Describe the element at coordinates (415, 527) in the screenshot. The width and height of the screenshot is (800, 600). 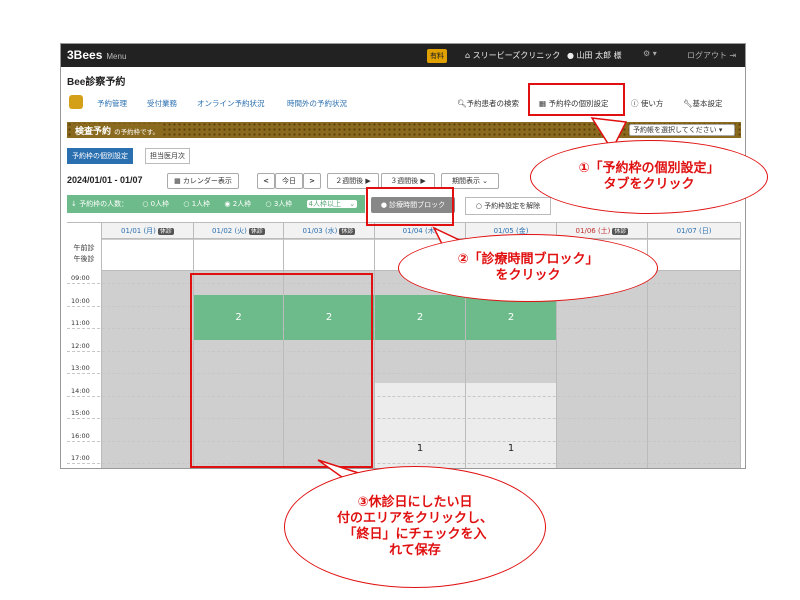
I see `callout-3: ③休診日にしたい日 付のエリアをクリックし、 「終日」にチェックを入 れて保存` at that location.